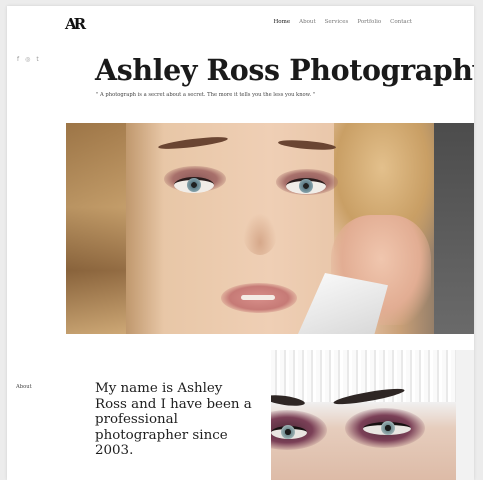 The height and width of the screenshot is (480, 483). I want to click on facebook-icon: f, so click(18, 60).